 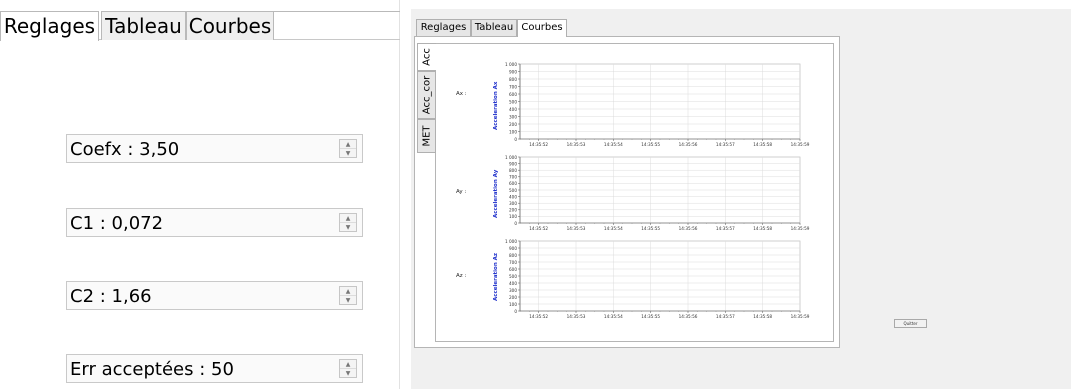 What do you see at coordinates (337, 11) in the screenshot?
I see `tab-bar-top-border` at bounding box center [337, 11].